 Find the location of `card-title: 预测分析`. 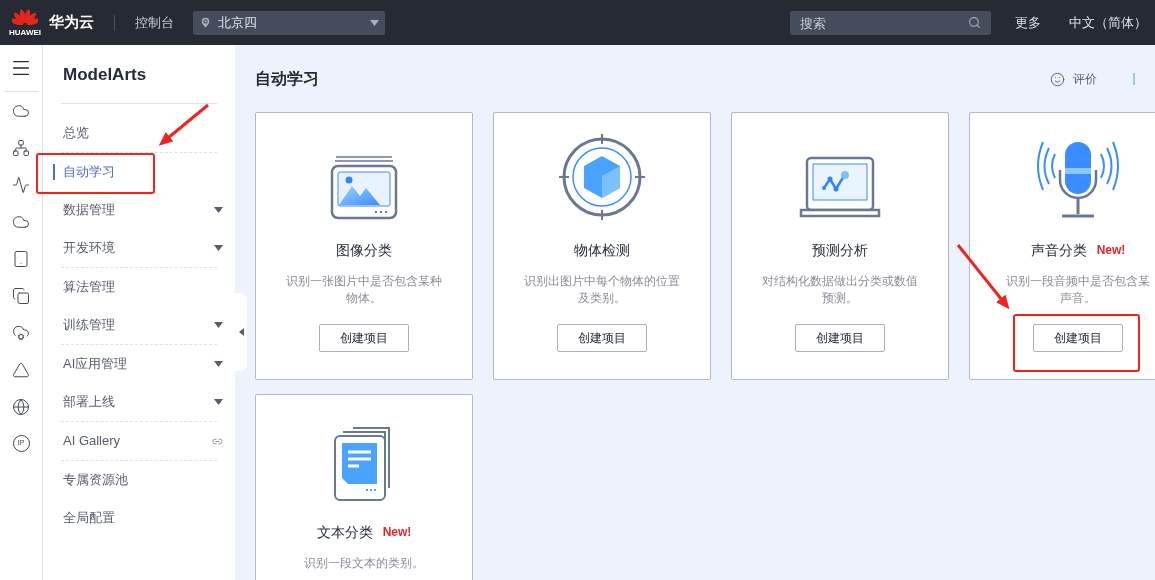

card-title: 预测分析 is located at coordinates (840, 250).